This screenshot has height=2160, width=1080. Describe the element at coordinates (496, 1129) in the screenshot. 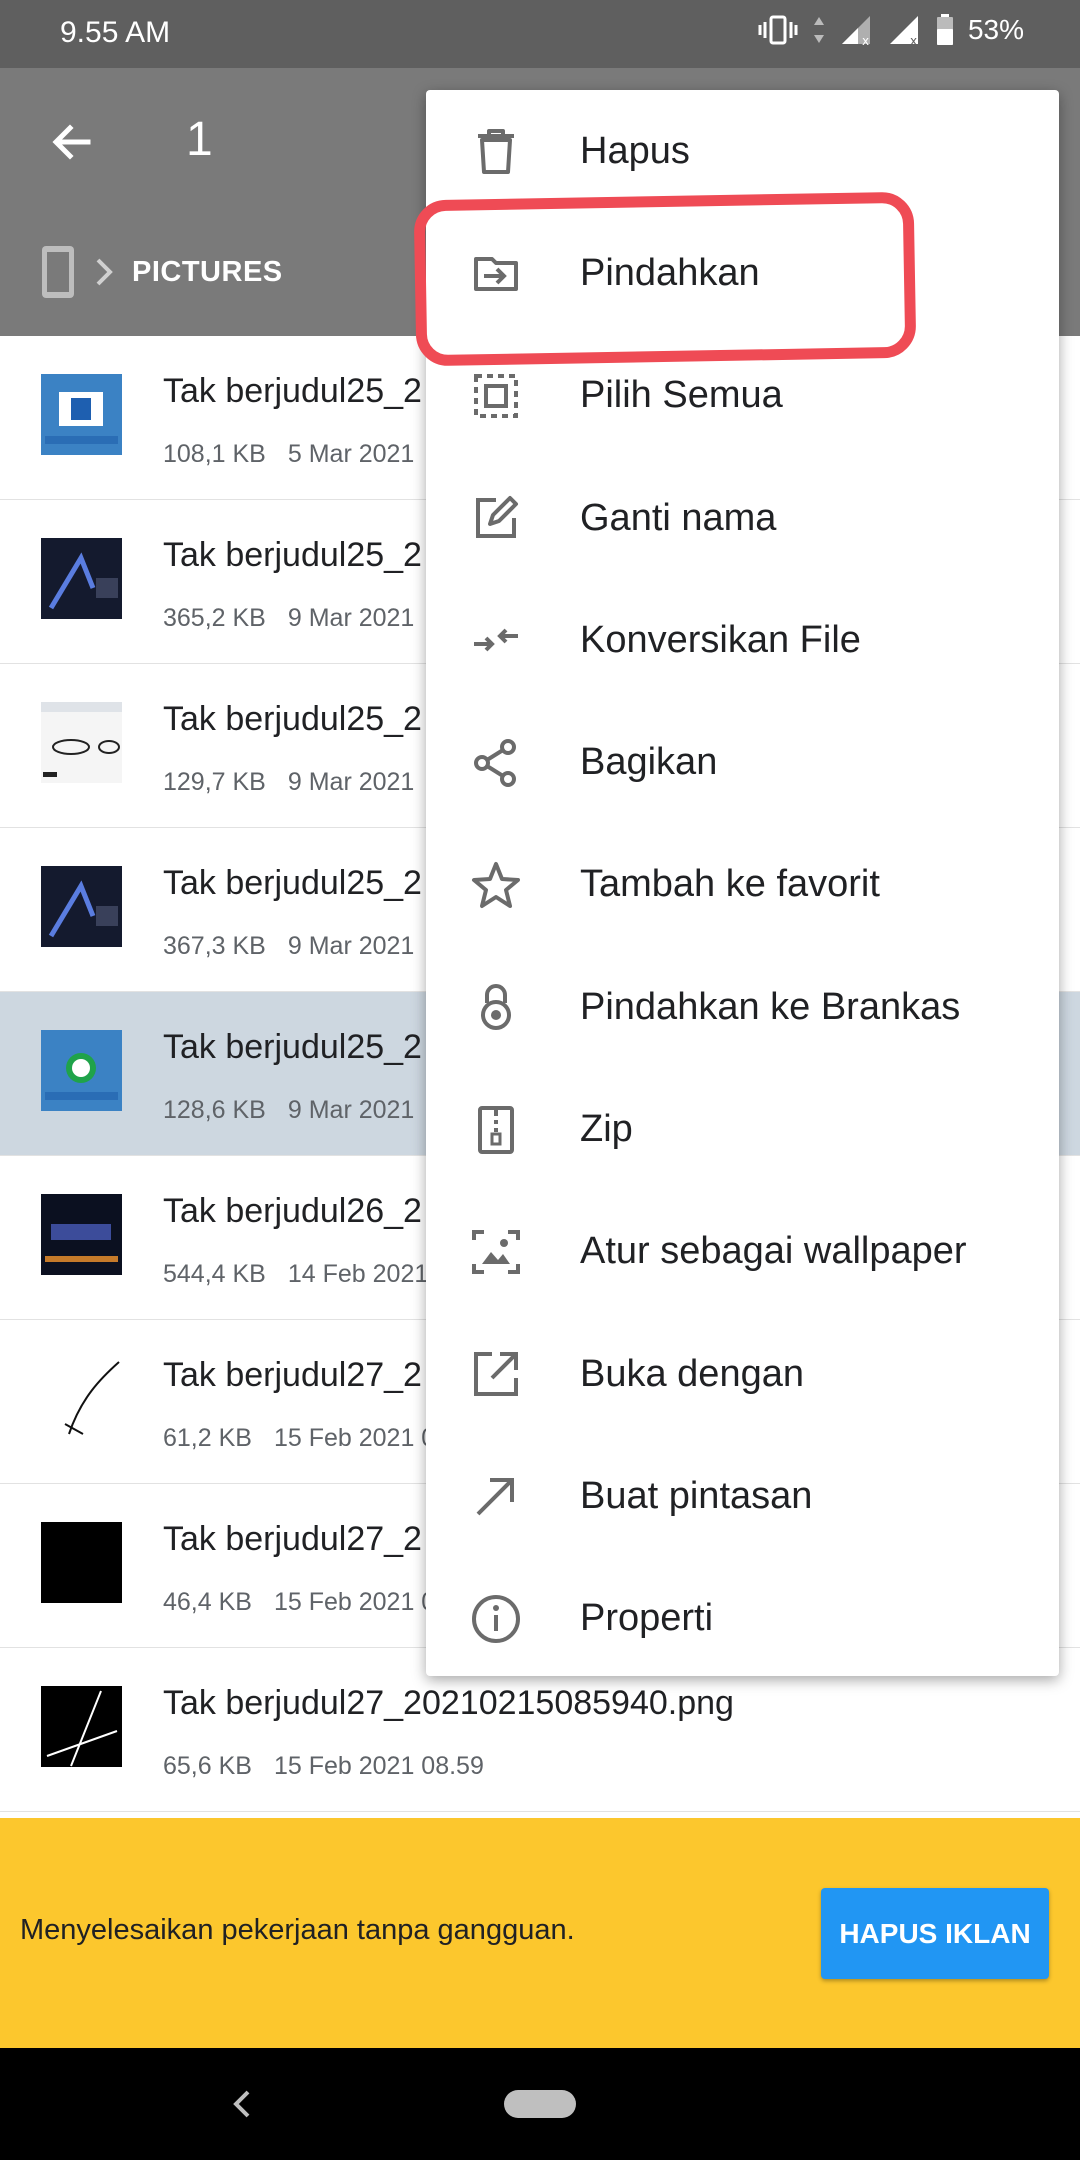

I see `zip-icon` at that location.